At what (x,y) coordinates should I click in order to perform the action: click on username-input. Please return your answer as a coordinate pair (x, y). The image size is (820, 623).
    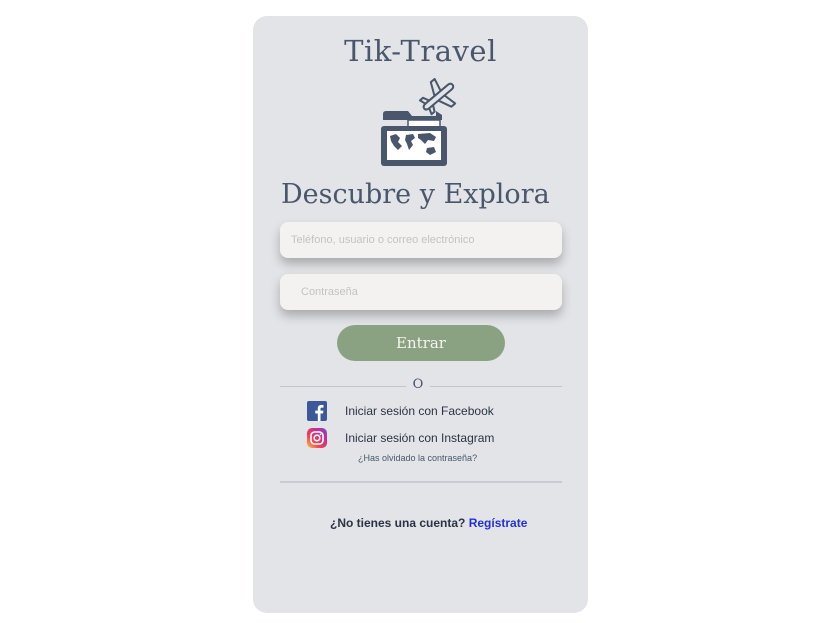
    Looking at the image, I should click on (421, 240).